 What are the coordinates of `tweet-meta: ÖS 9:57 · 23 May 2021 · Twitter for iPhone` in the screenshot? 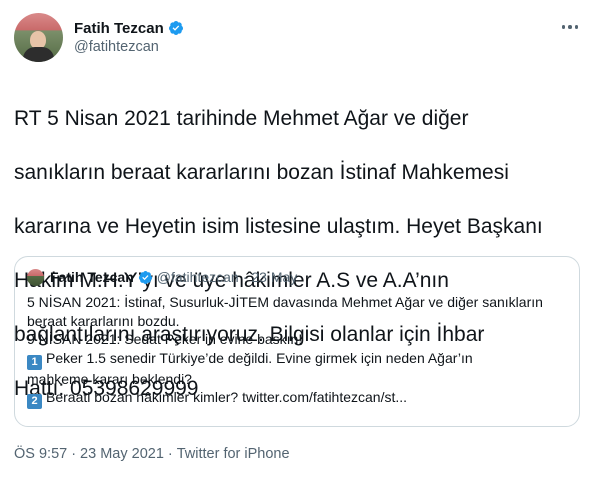 It's located at (152, 454).